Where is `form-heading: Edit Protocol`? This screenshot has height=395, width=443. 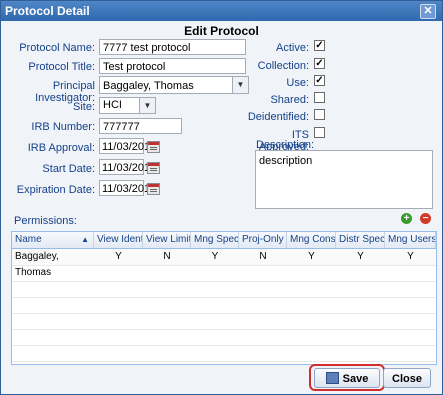 form-heading: Edit Protocol is located at coordinates (221, 31).